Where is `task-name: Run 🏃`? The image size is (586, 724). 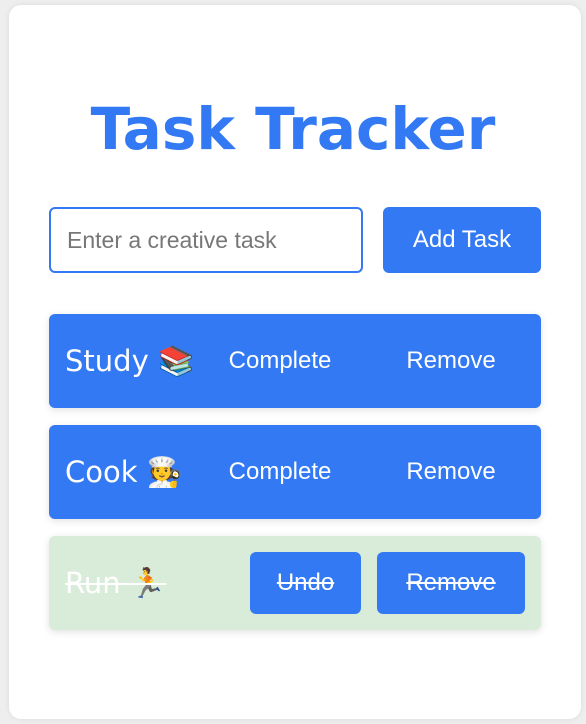 task-name: Run 🏃 is located at coordinates (115, 583).